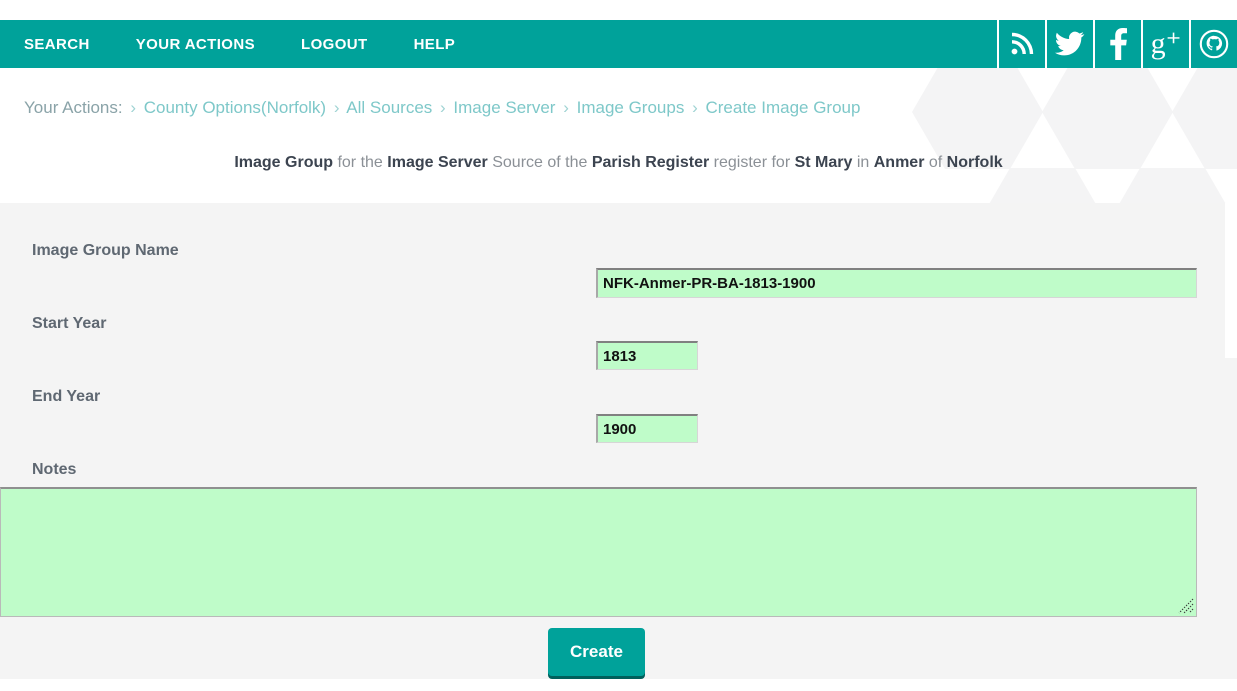 This screenshot has width=1237, height=691. Describe the element at coordinates (435, 44) in the screenshot. I see `nav-link-help: HELP` at that location.